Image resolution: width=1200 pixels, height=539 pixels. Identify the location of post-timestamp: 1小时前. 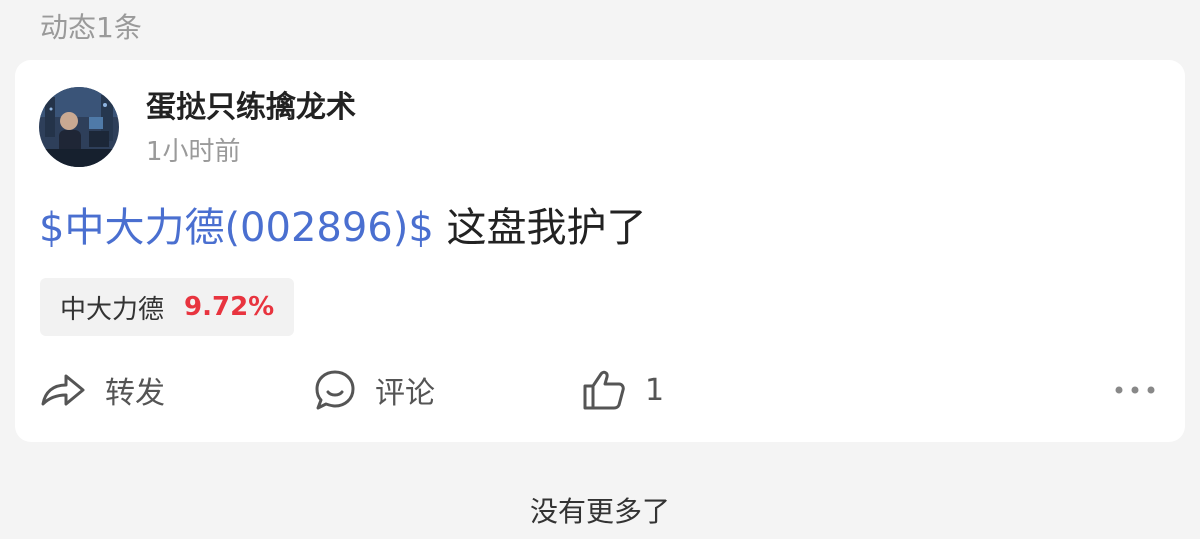
(193, 152).